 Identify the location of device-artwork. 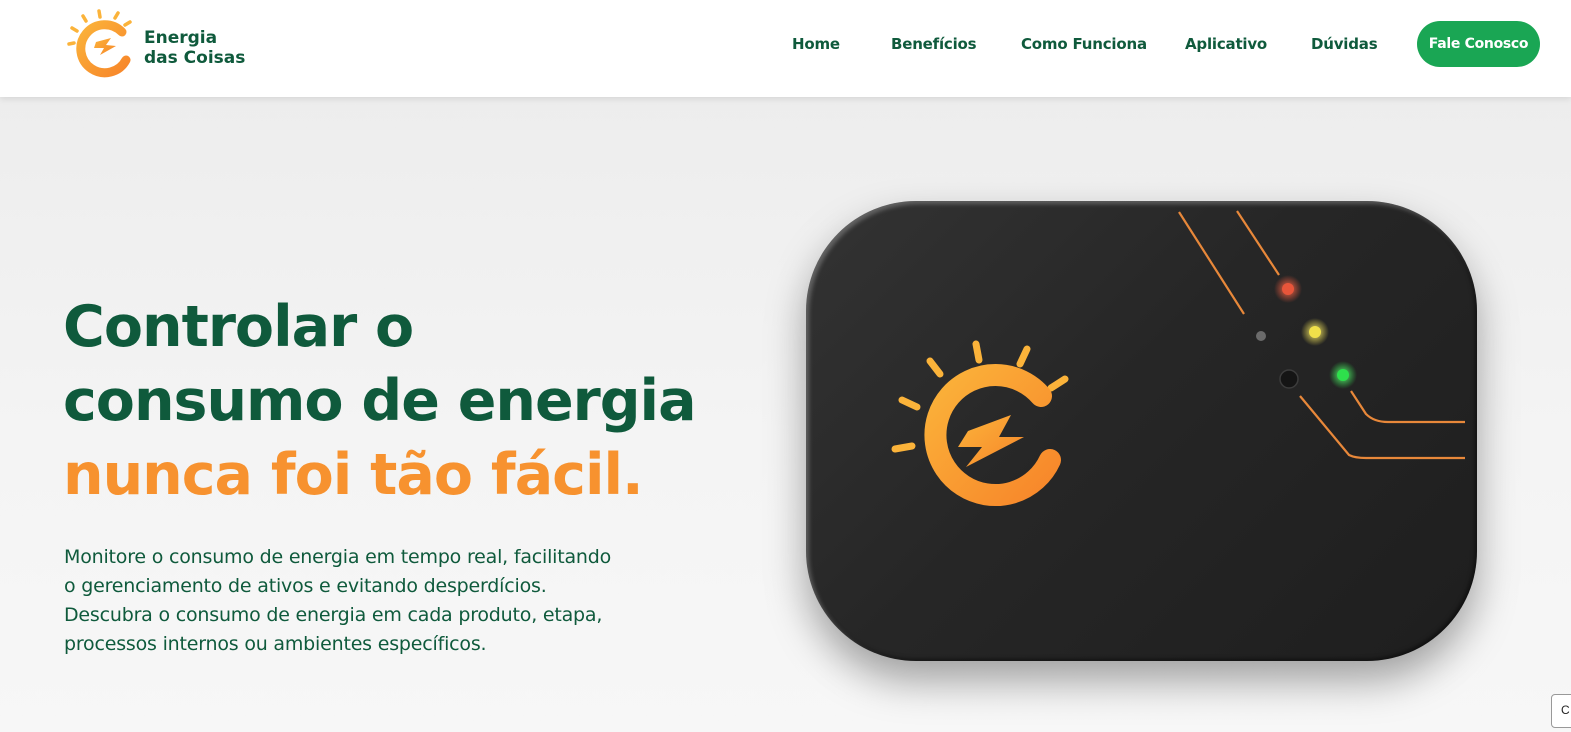
(1178, 358).